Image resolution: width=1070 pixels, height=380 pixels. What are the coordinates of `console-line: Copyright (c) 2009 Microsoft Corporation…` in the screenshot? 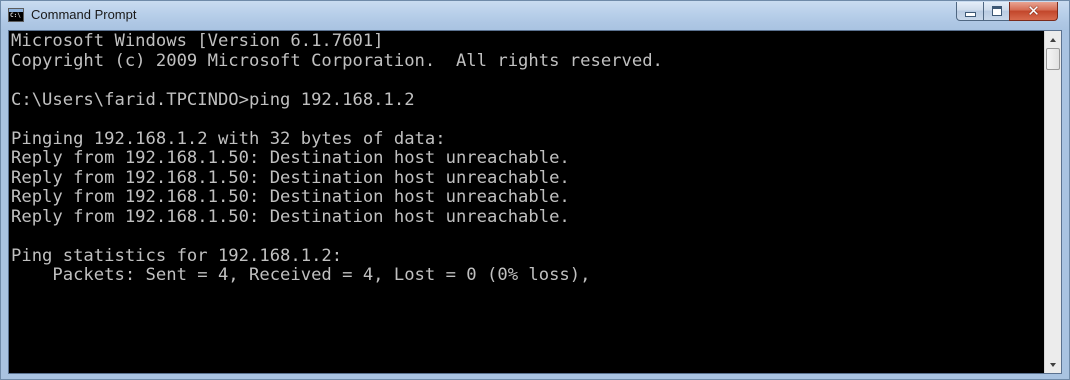 It's located at (337, 60).